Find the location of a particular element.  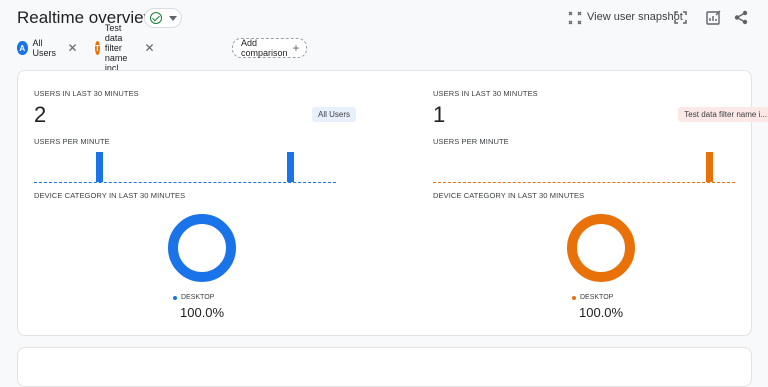

check-circle-icon is located at coordinates (156, 18).